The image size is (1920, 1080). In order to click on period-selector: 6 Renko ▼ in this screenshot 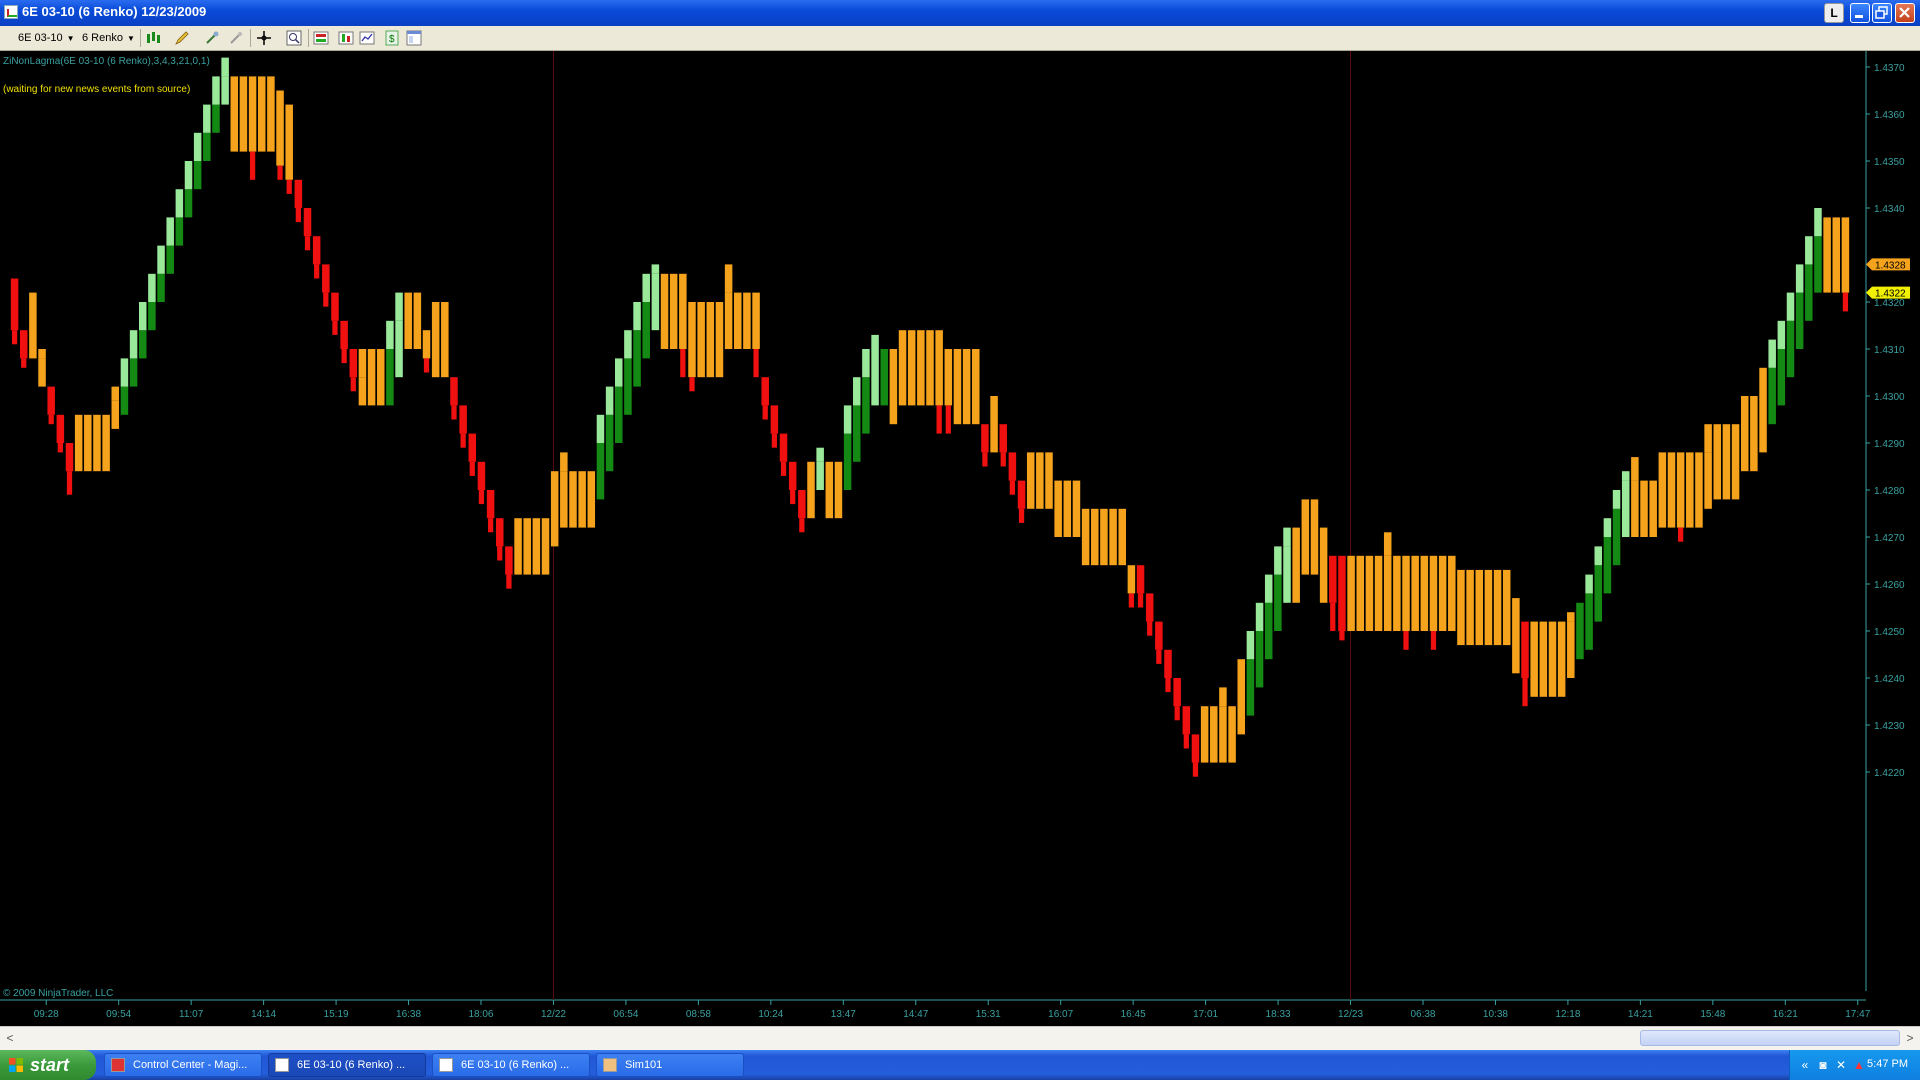, I will do `click(108, 38)`.